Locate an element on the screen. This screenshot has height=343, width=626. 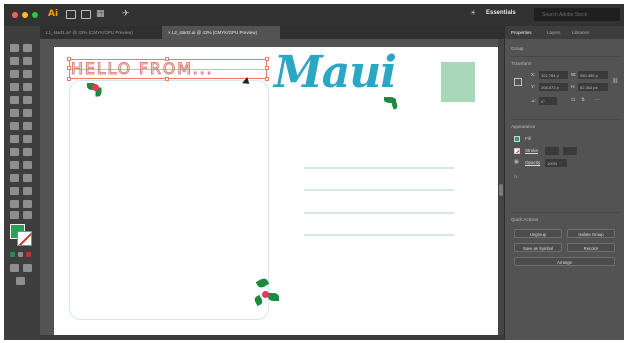
scale-tool-icon is located at coordinates (27, 126).